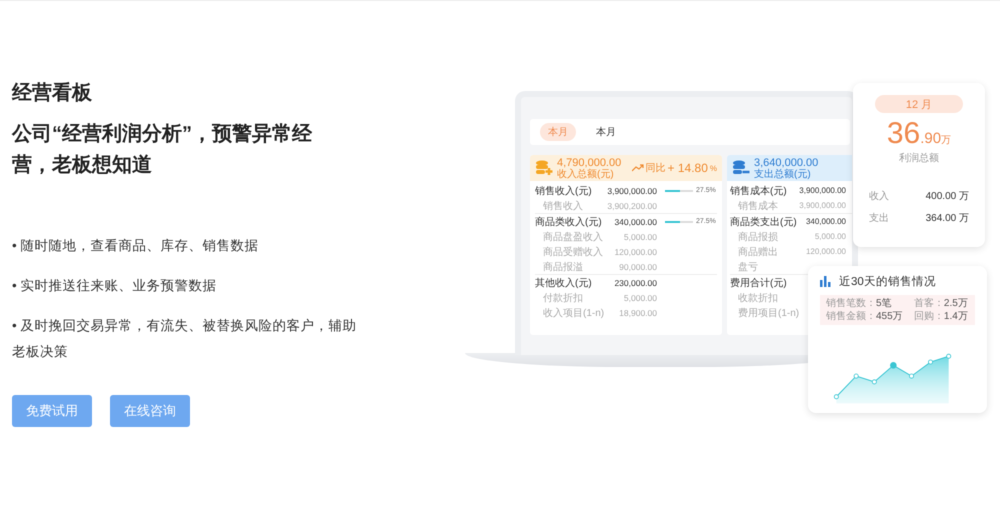  I want to click on row-label: 商品受赠收入, so click(573, 252).